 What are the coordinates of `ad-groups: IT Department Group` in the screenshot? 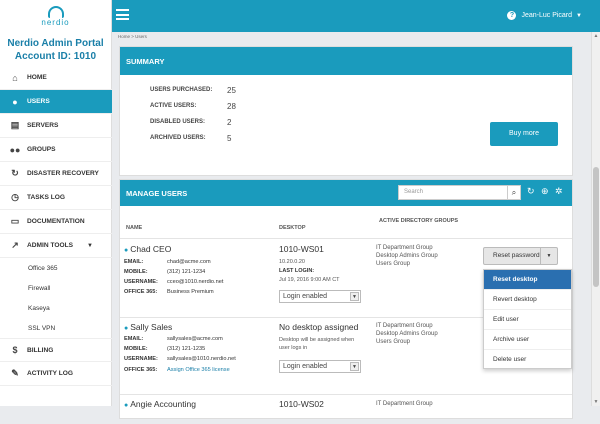 It's located at (404, 404).